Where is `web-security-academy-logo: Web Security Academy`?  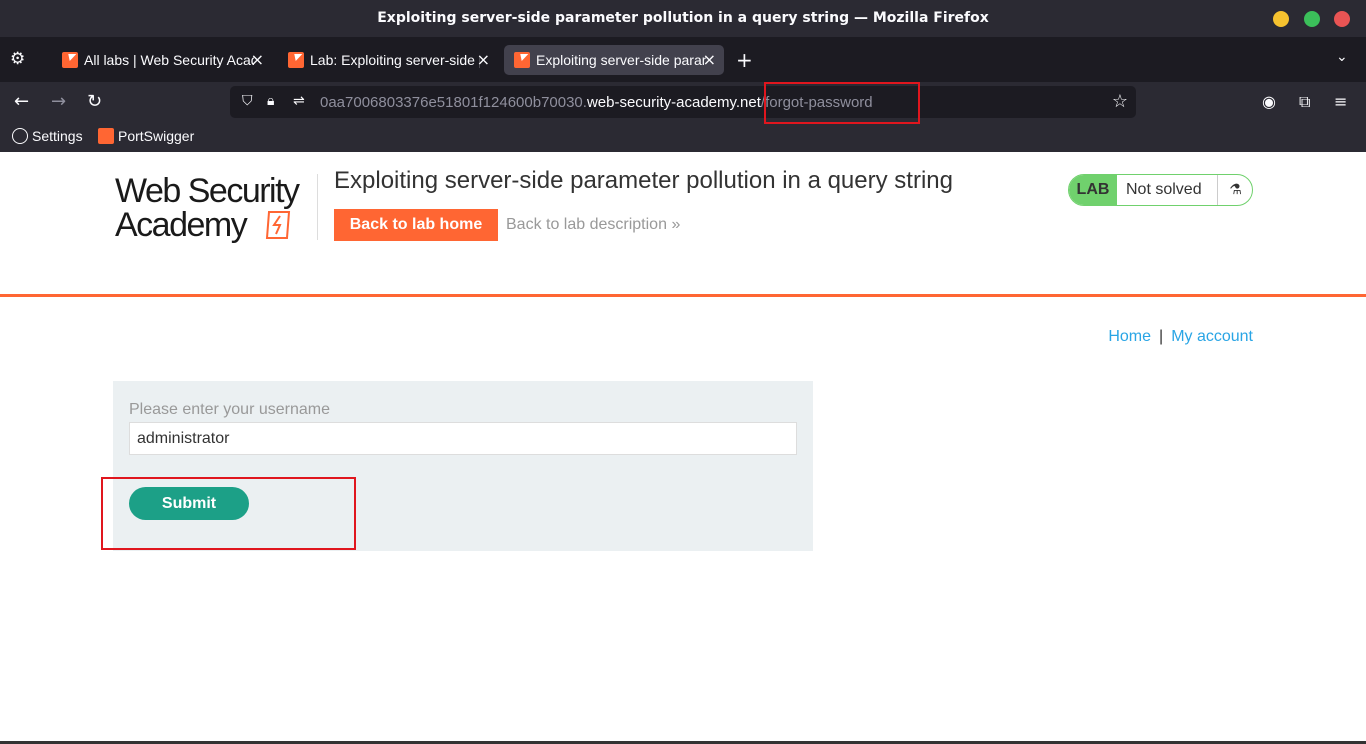
web-security-academy-logo: Web Security Academy is located at coordinates (215, 208).